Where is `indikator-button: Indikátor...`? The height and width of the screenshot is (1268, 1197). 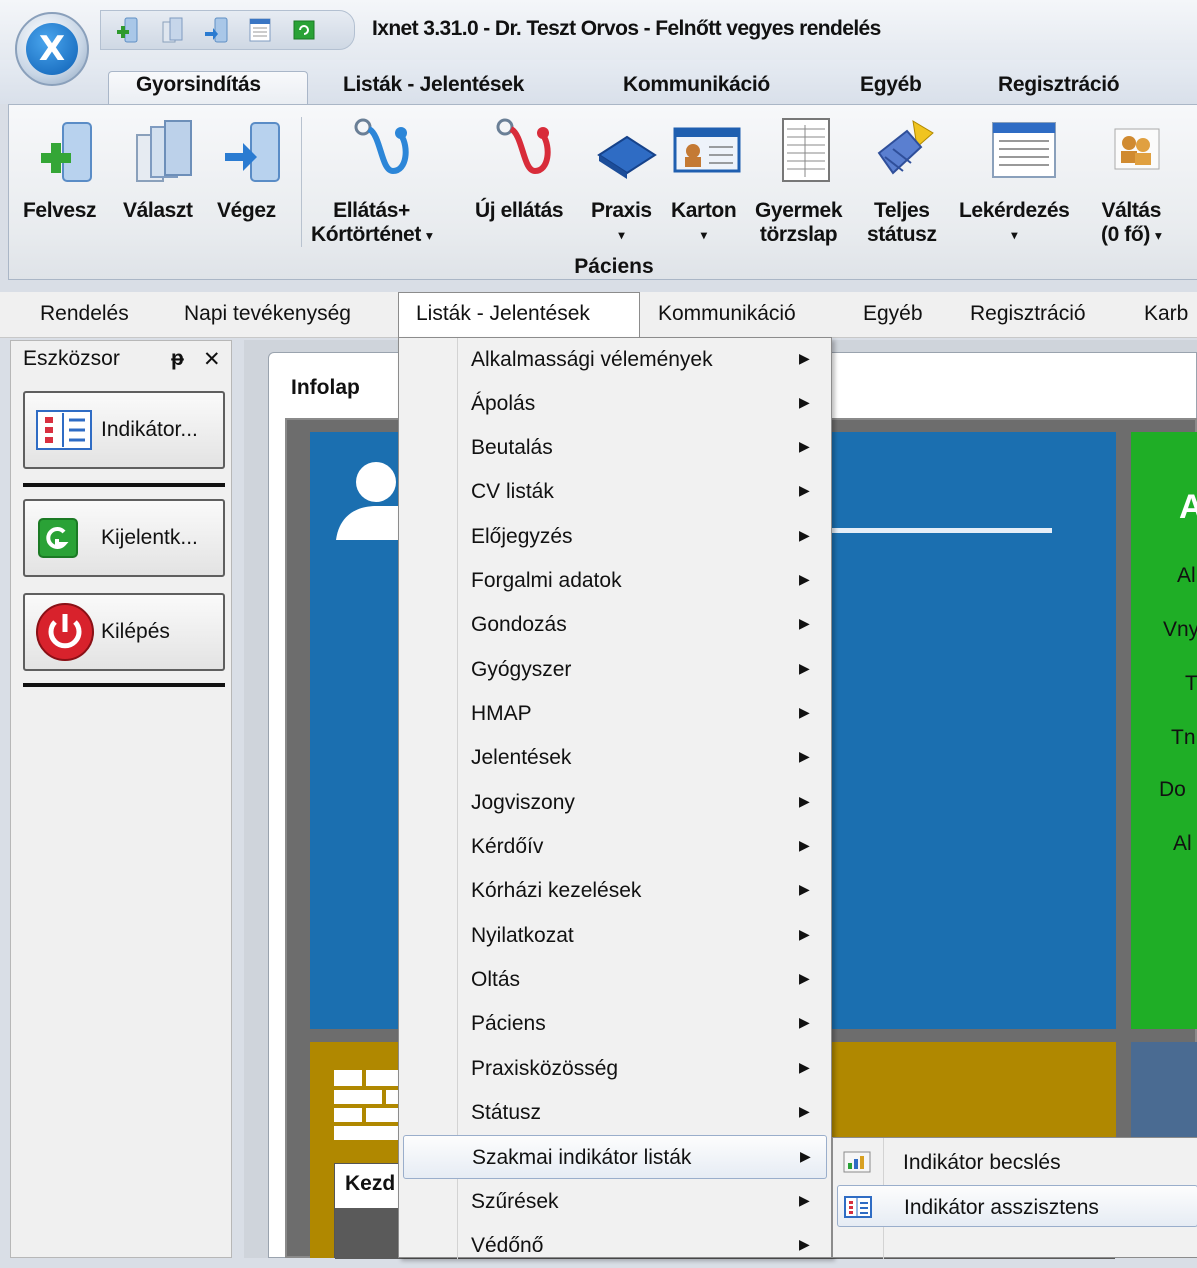
indikator-button: Indikátor... is located at coordinates (124, 430).